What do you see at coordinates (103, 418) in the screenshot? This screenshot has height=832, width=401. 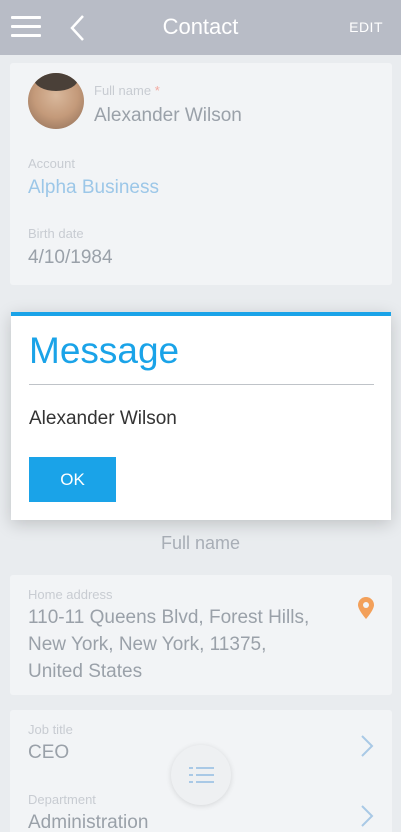 I see `dialog-message: Alexander Wilson` at bounding box center [103, 418].